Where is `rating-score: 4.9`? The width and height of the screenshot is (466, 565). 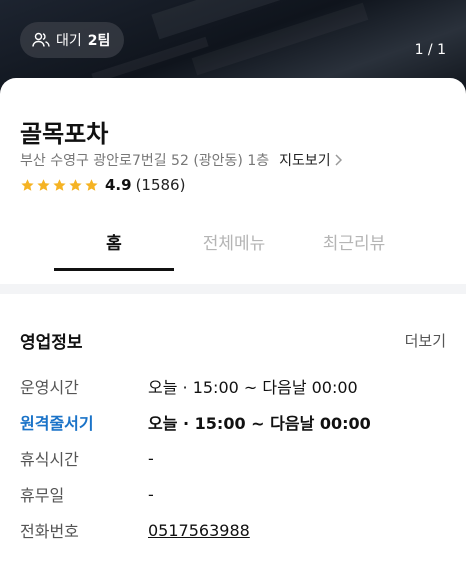
rating-score: 4.9 is located at coordinates (118, 185).